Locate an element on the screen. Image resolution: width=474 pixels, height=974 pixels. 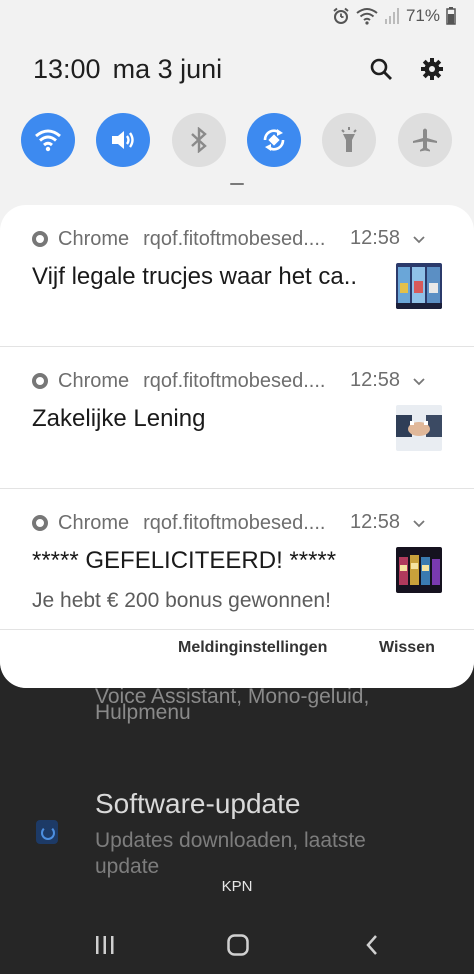
flashlight-icon is located at coordinates (349, 139).